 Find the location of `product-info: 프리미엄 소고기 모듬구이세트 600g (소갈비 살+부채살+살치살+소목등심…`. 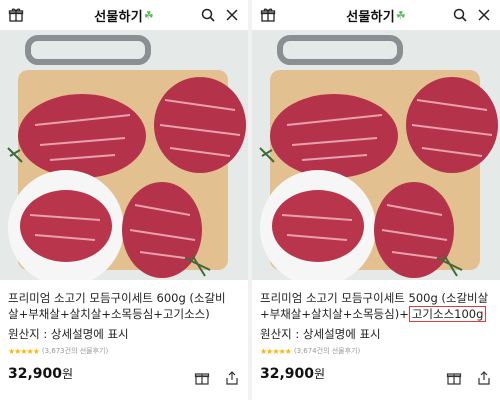

product-info: 프리미엄 소고기 모듬구이세트 600g (소갈비 살+부채살+살치살+소목등심… is located at coordinates (124, 318).